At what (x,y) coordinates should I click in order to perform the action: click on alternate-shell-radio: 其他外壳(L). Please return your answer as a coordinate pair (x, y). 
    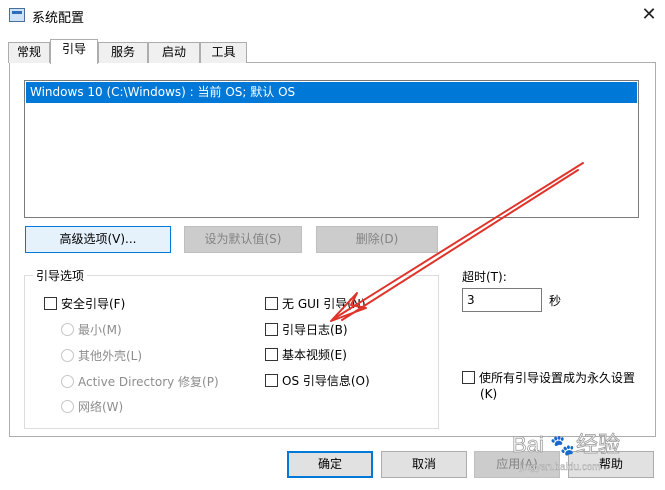
    Looking at the image, I should click on (101, 356).